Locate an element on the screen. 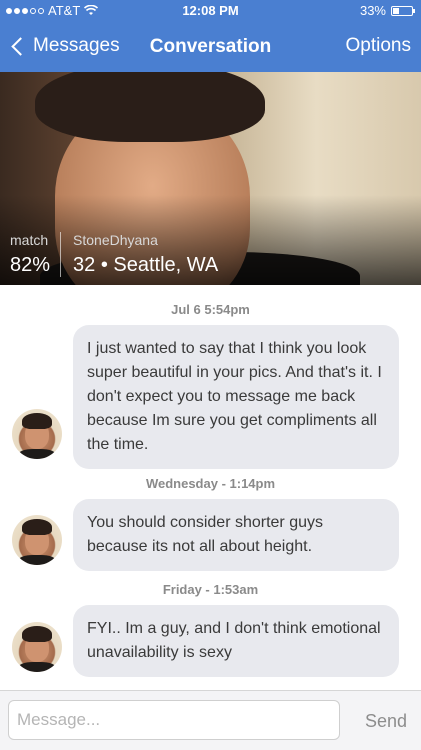 The width and height of the screenshot is (421, 750). options-button: Options is located at coordinates (378, 46).